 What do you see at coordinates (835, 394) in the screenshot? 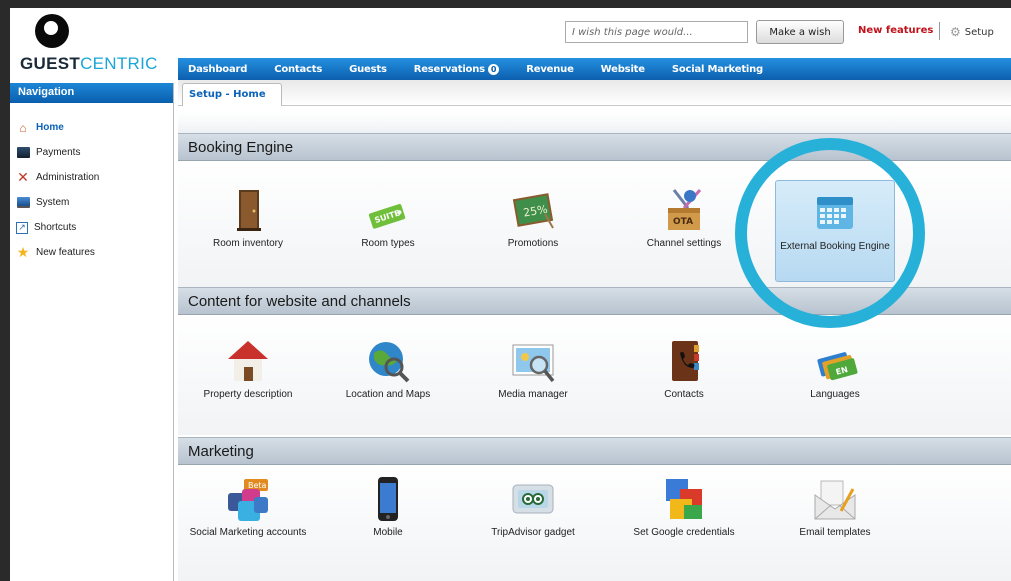
I see `item-label: Languages` at bounding box center [835, 394].